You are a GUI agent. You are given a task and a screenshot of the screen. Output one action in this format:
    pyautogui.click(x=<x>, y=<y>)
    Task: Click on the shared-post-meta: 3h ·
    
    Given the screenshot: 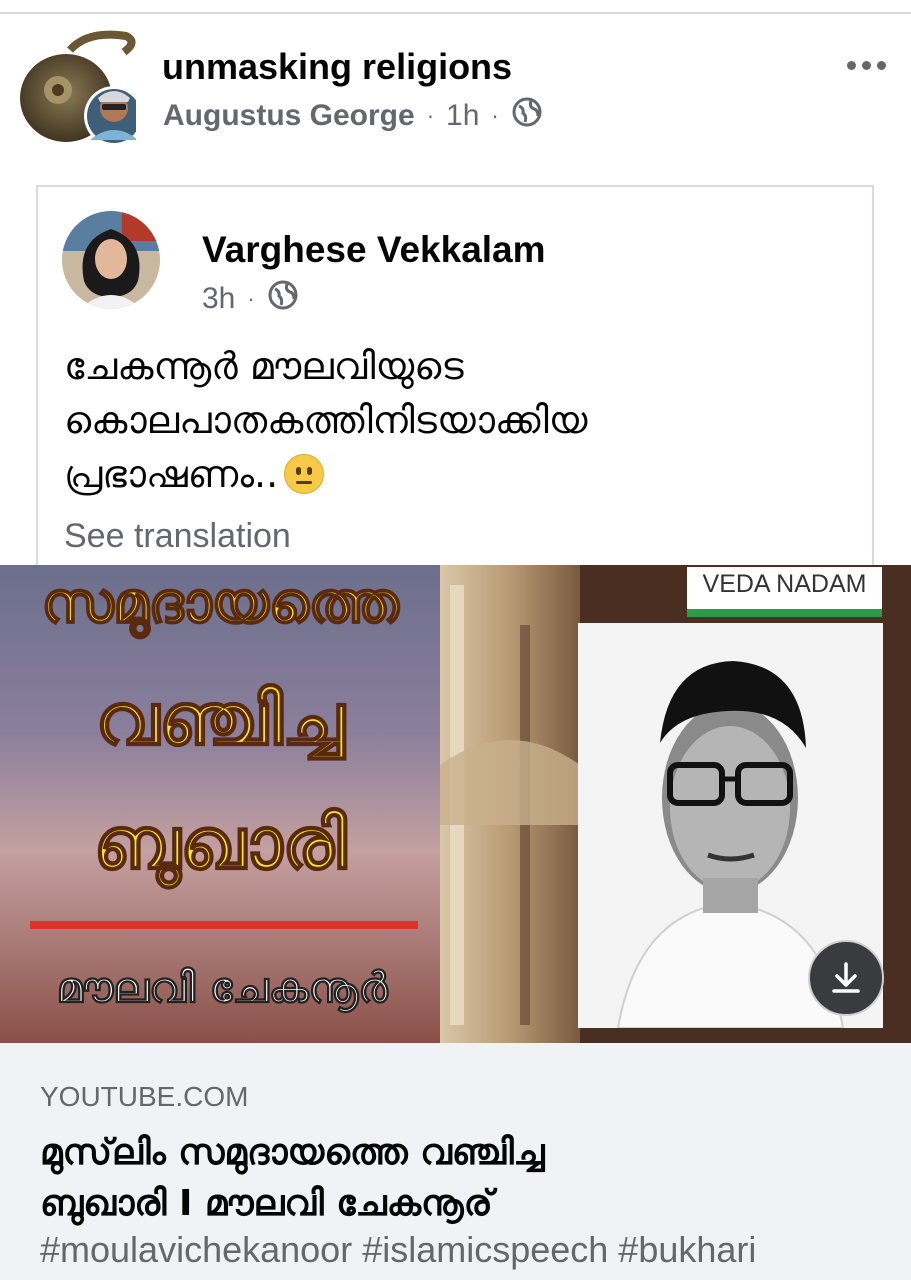 What is the action you would take?
    pyautogui.click(x=250, y=299)
    